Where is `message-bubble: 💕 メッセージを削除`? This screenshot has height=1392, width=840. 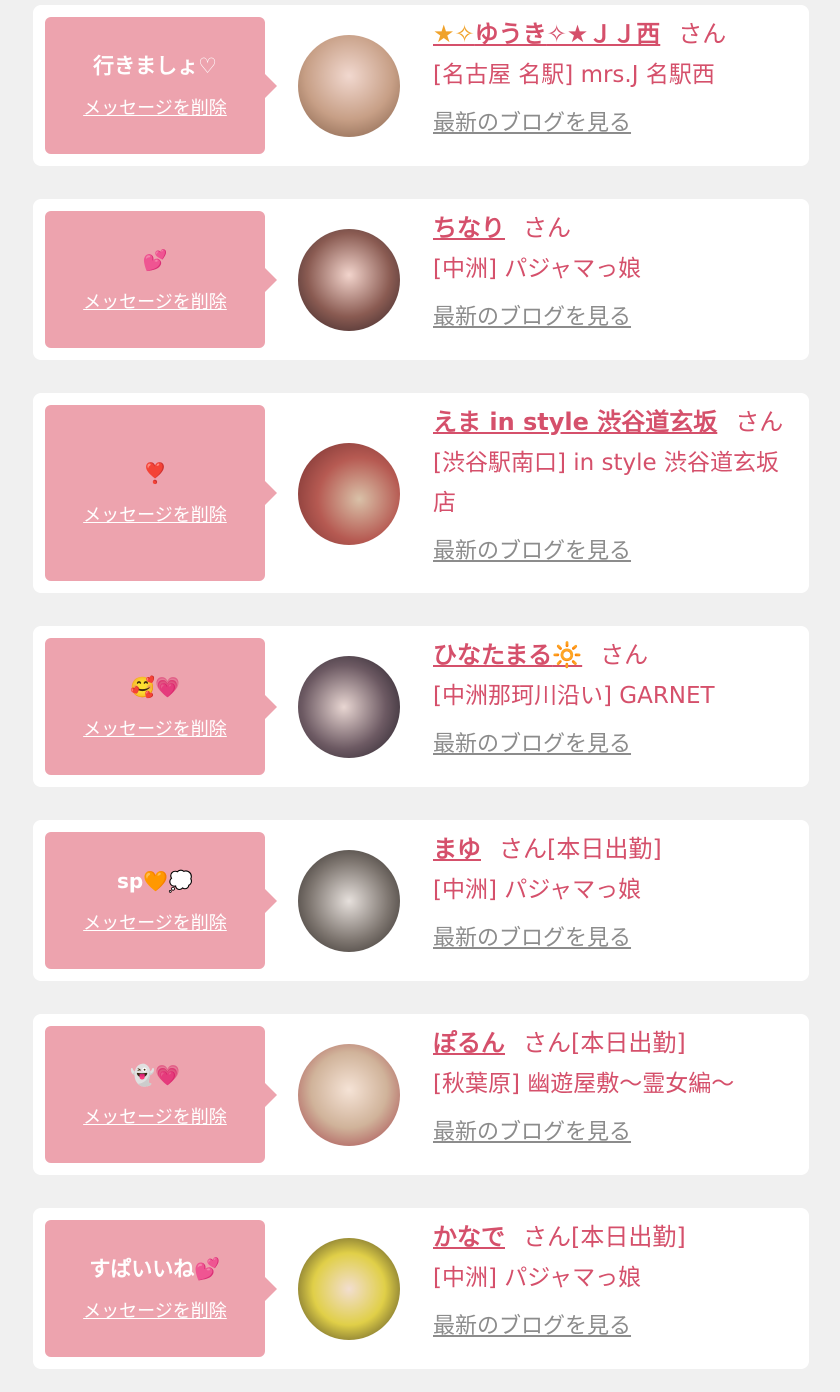
message-bubble: 💕 メッセージを削除 is located at coordinates (161, 279).